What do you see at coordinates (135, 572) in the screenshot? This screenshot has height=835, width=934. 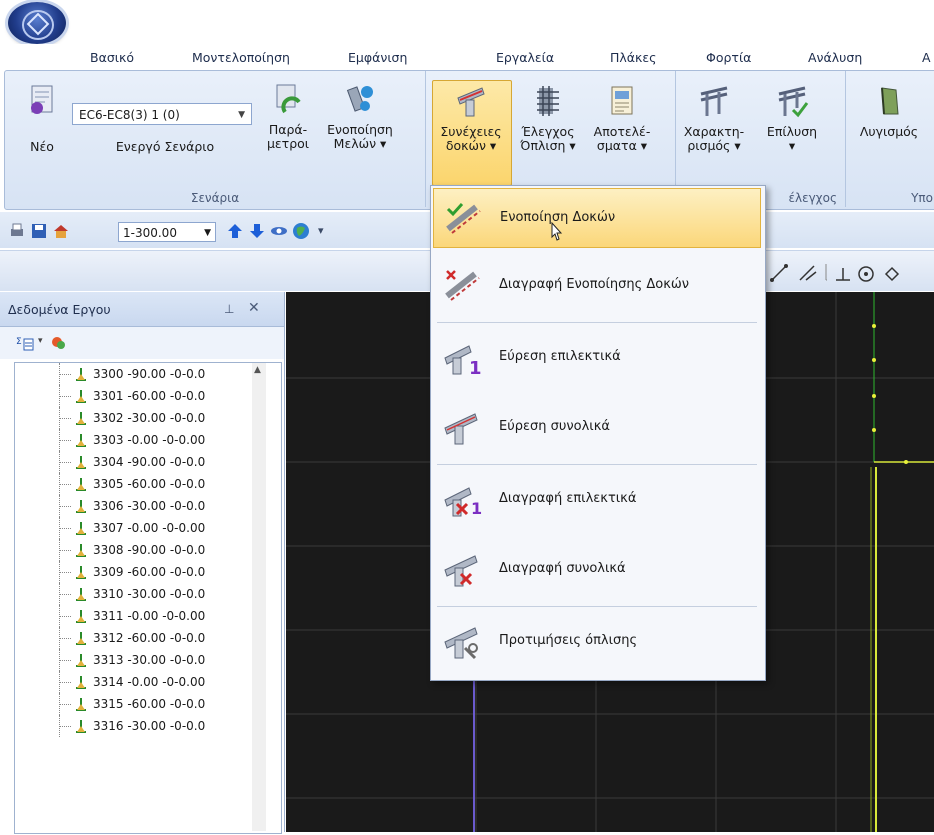 I see `tree-row: 3309 -60.00 -0-0.0` at bounding box center [135, 572].